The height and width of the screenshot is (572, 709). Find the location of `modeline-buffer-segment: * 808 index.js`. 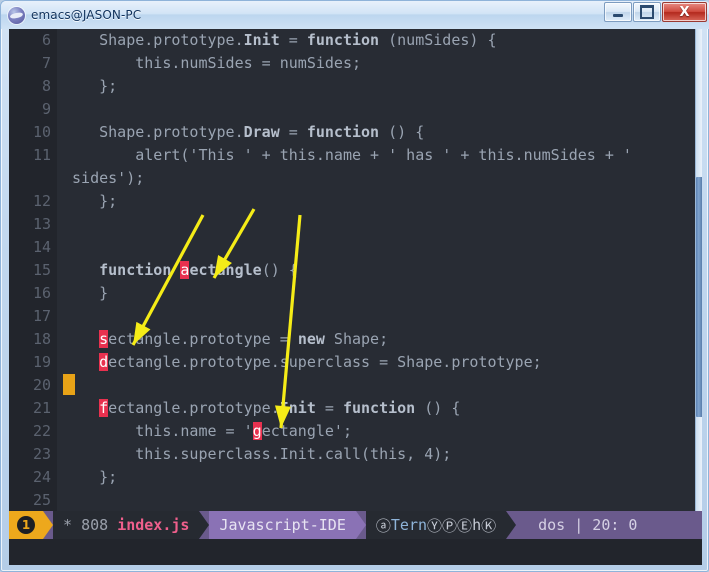

modeline-buffer-segment: * 808 index.js is located at coordinates (126, 525).